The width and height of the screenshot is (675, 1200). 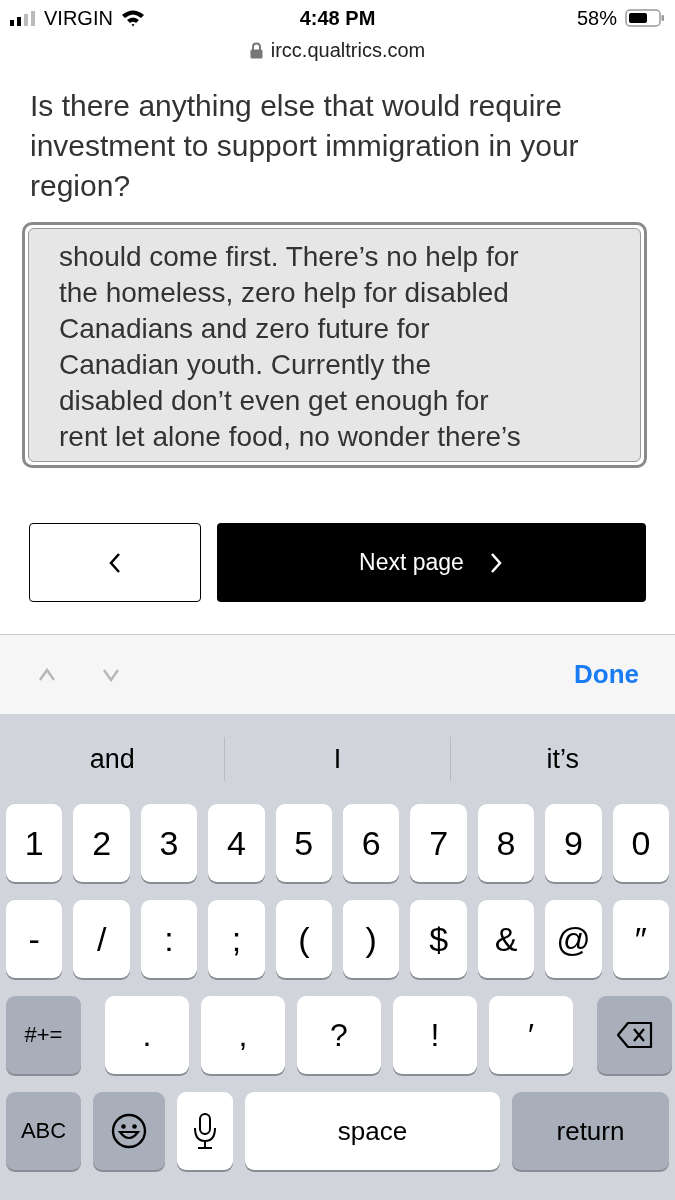 What do you see at coordinates (256, 50) in the screenshot?
I see `lock-icon` at bounding box center [256, 50].